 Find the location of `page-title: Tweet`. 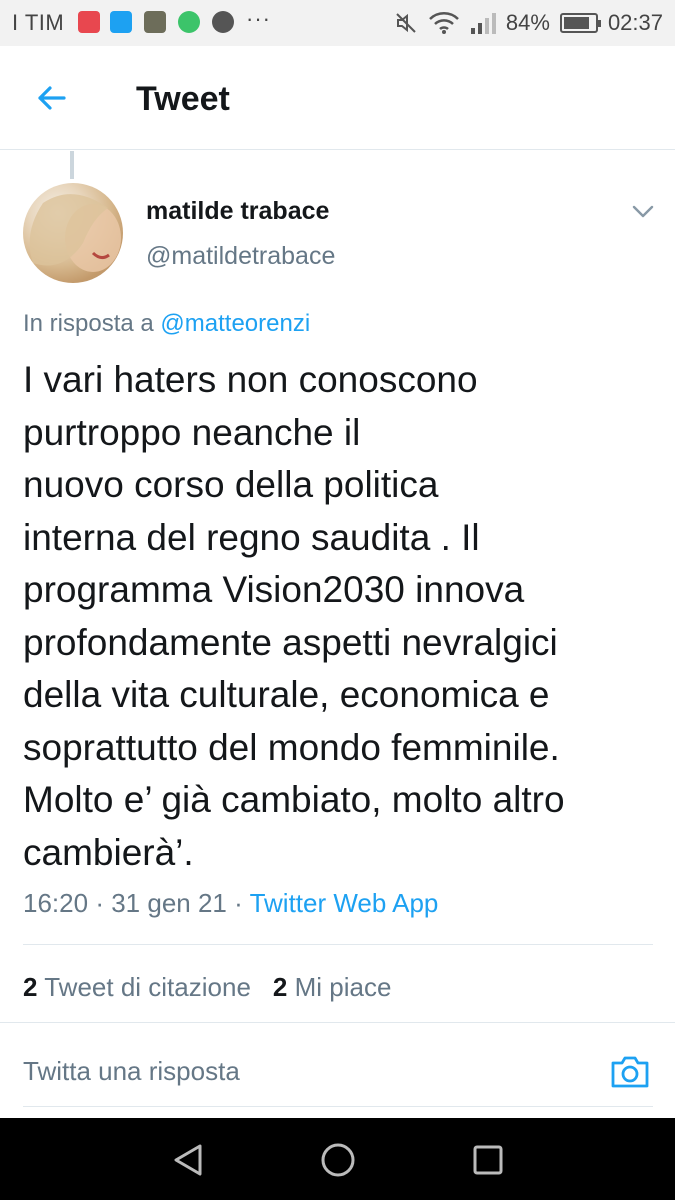

page-title: Tweet is located at coordinates (183, 99).